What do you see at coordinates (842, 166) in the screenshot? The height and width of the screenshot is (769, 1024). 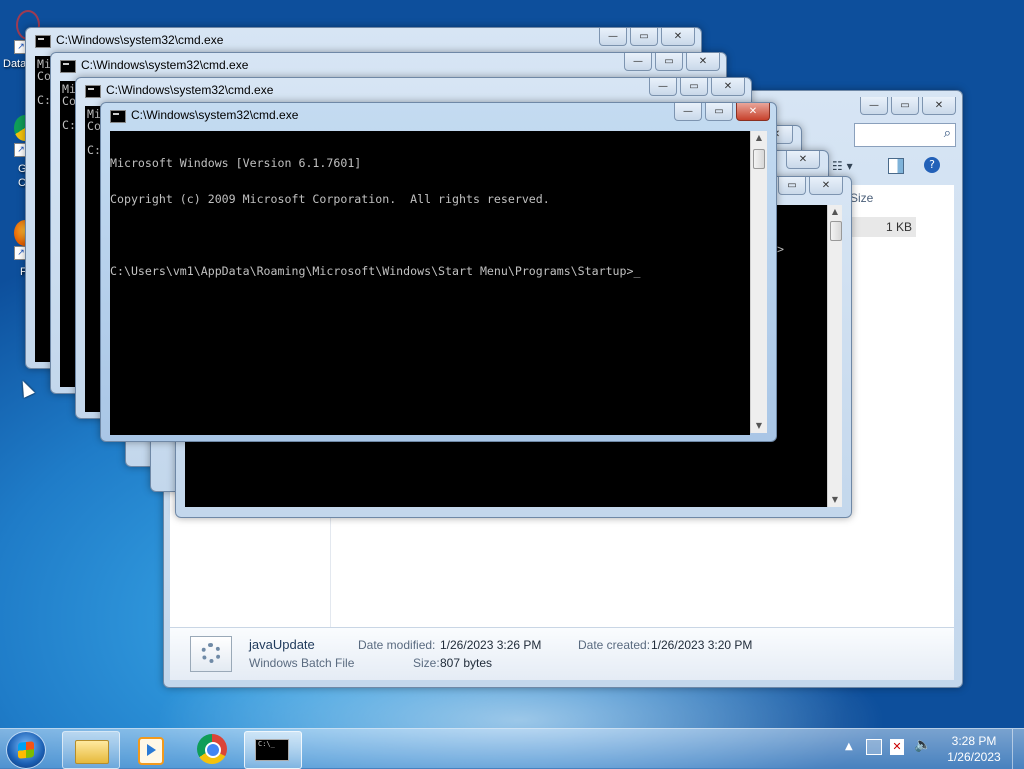 I see `view-options-icon: ☷ ▾` at bounding box center [842, 166].